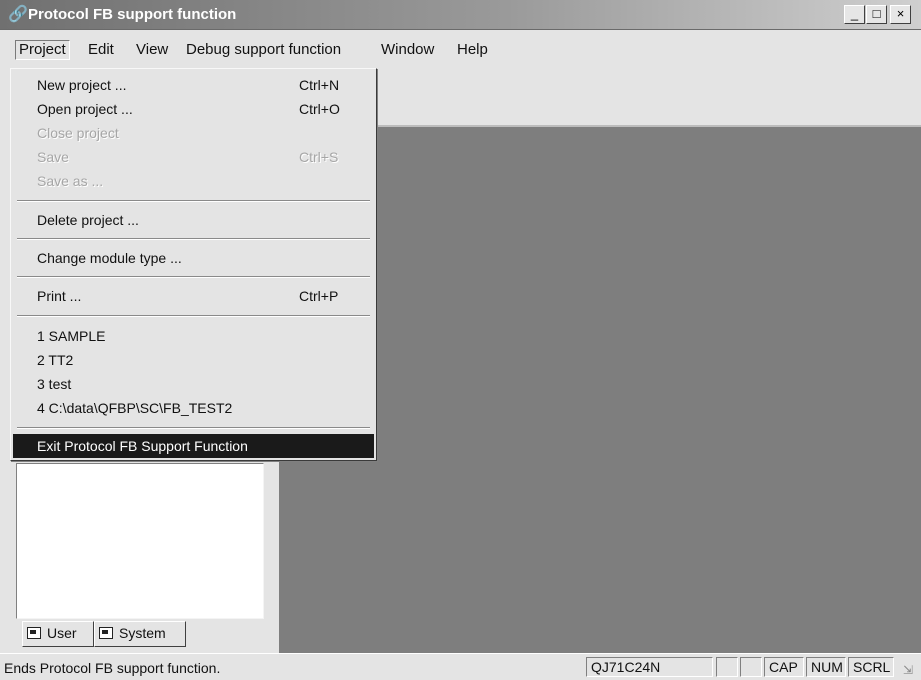 Image resolution: width=921 pixels, height=680 pixels. Describe the element at coordinates (319, 109) in the screenshot. I see `menu-item-shortcut: Ctrl+O` at that location.